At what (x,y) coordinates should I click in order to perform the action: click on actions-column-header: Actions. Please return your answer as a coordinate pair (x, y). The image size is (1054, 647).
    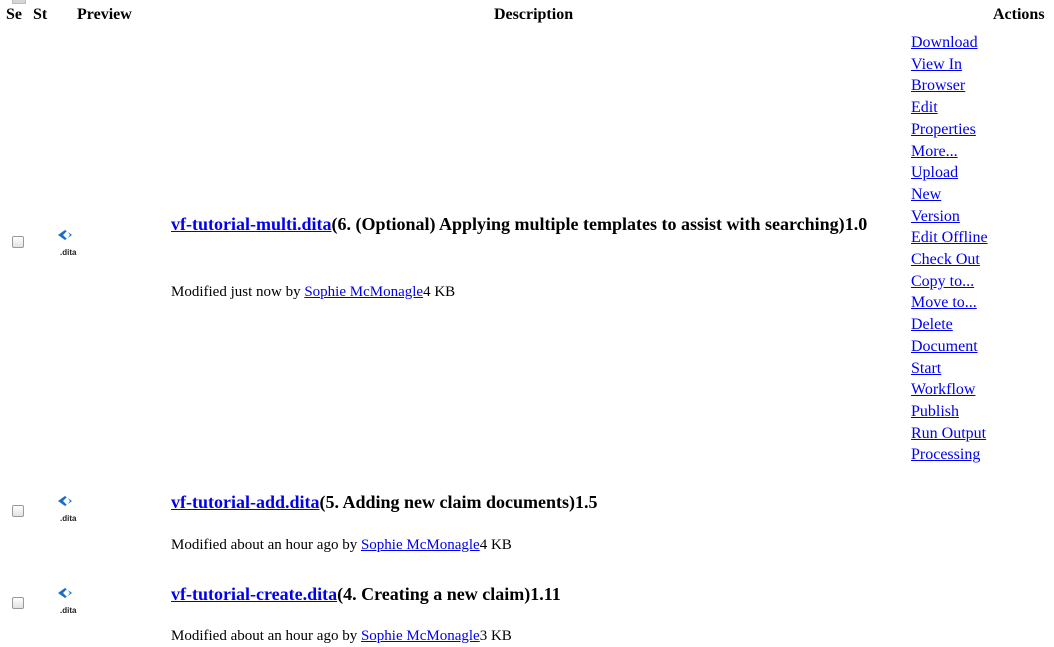
    Looking at the image, I should click on (1019, 14).